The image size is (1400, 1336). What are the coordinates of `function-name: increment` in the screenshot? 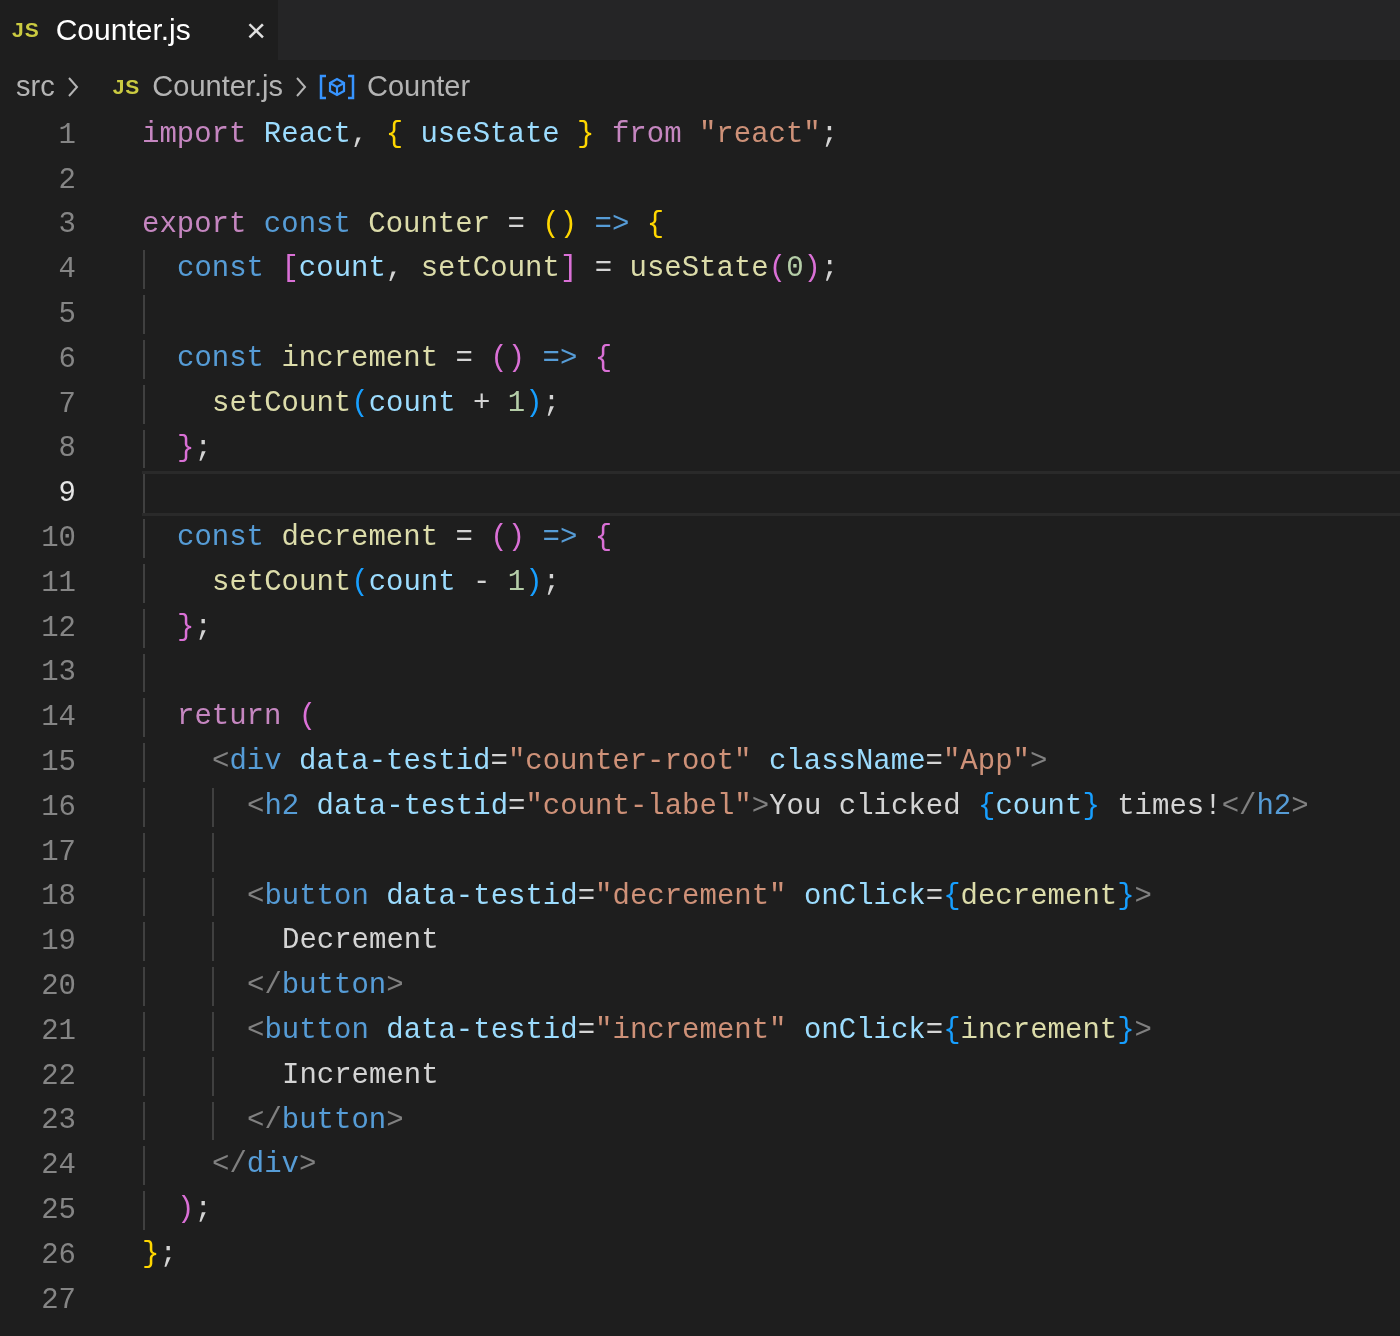 It's located at (359, 358).